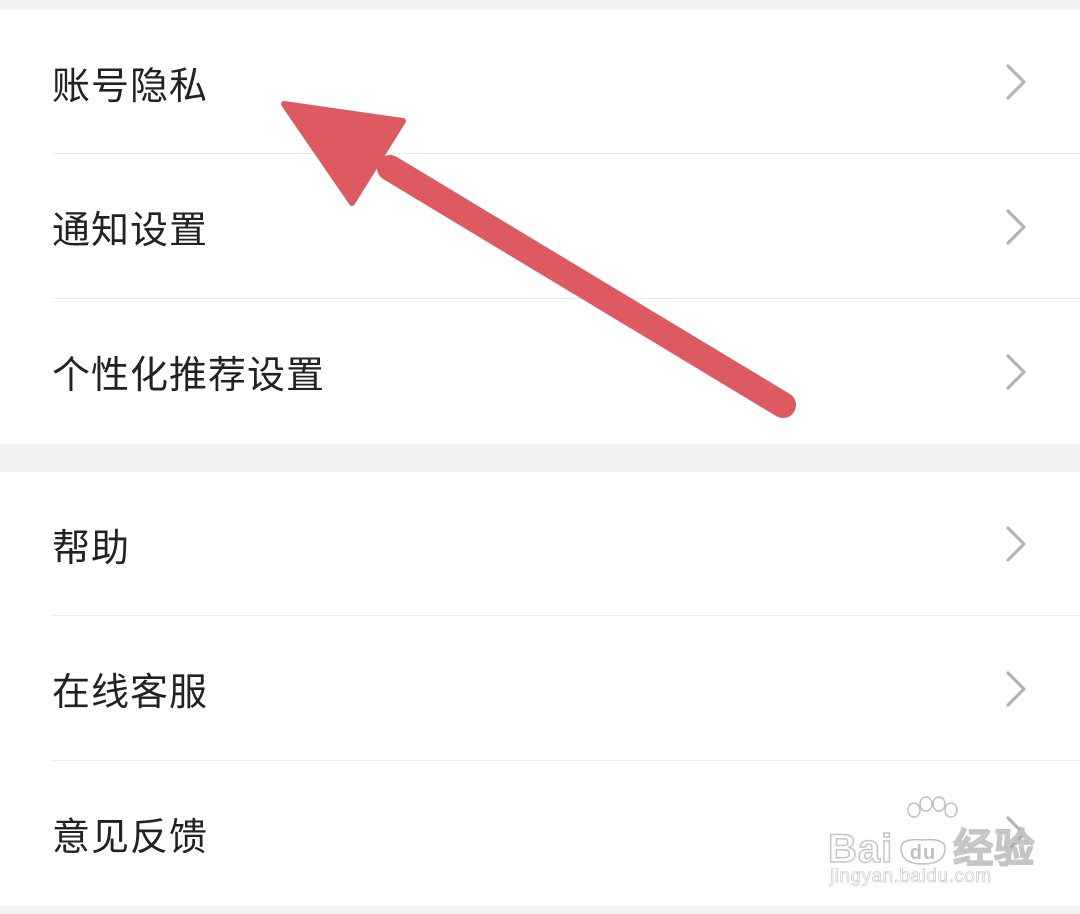 The width and height of the screenshot is (1080, 914). I want to click on settings-item-label: 意见反馈, so click(130, 837).